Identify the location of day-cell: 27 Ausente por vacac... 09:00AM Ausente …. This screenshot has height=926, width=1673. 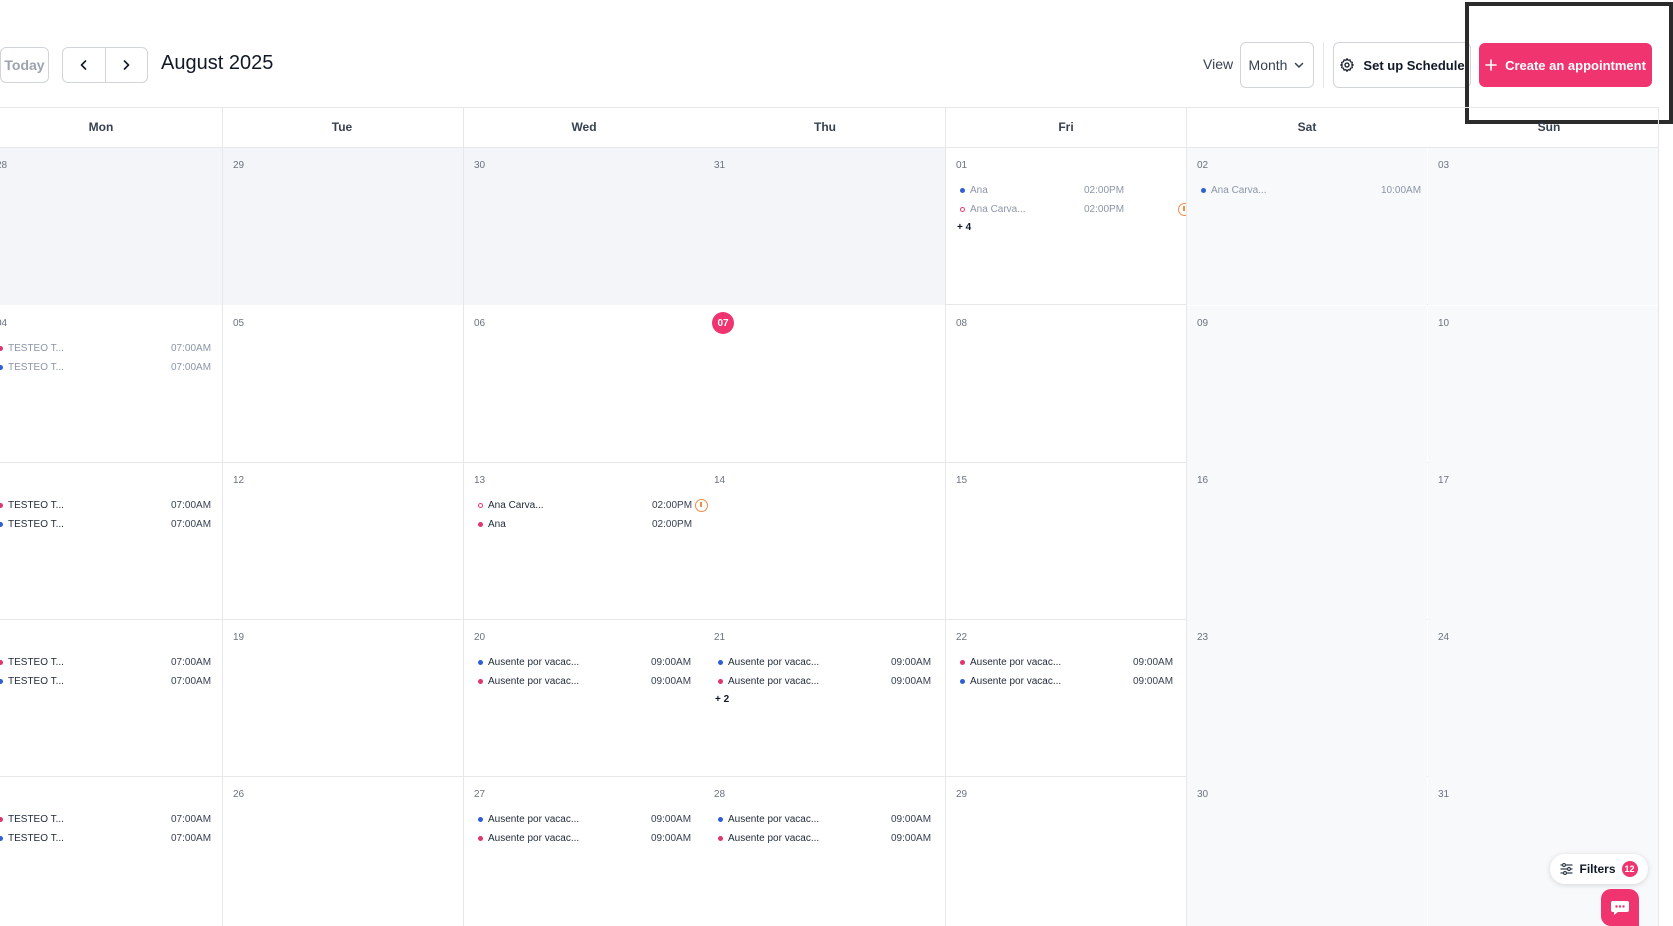
(584, 851).